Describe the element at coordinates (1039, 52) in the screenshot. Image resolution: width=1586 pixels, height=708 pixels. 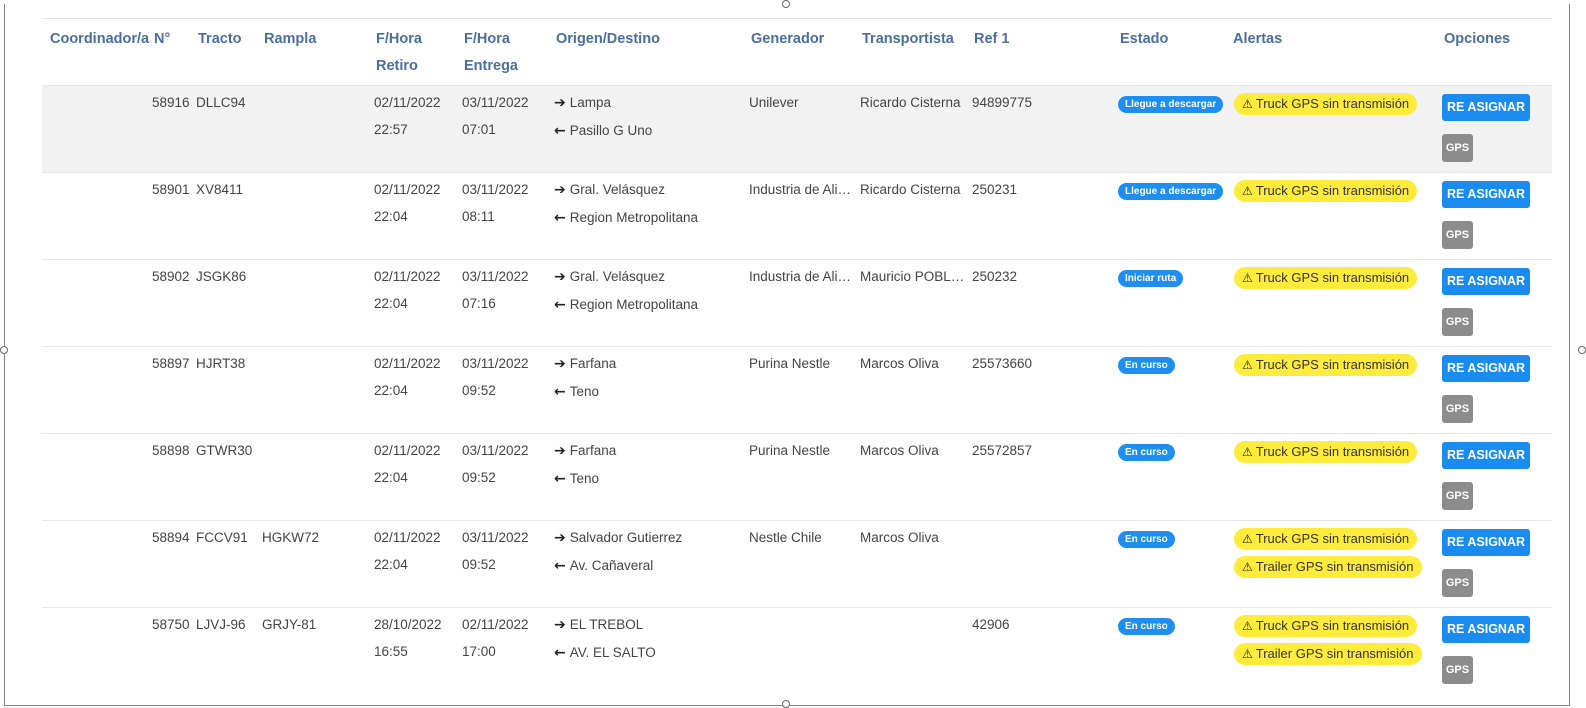
I see `header-ref1: Ref 1` at that location.